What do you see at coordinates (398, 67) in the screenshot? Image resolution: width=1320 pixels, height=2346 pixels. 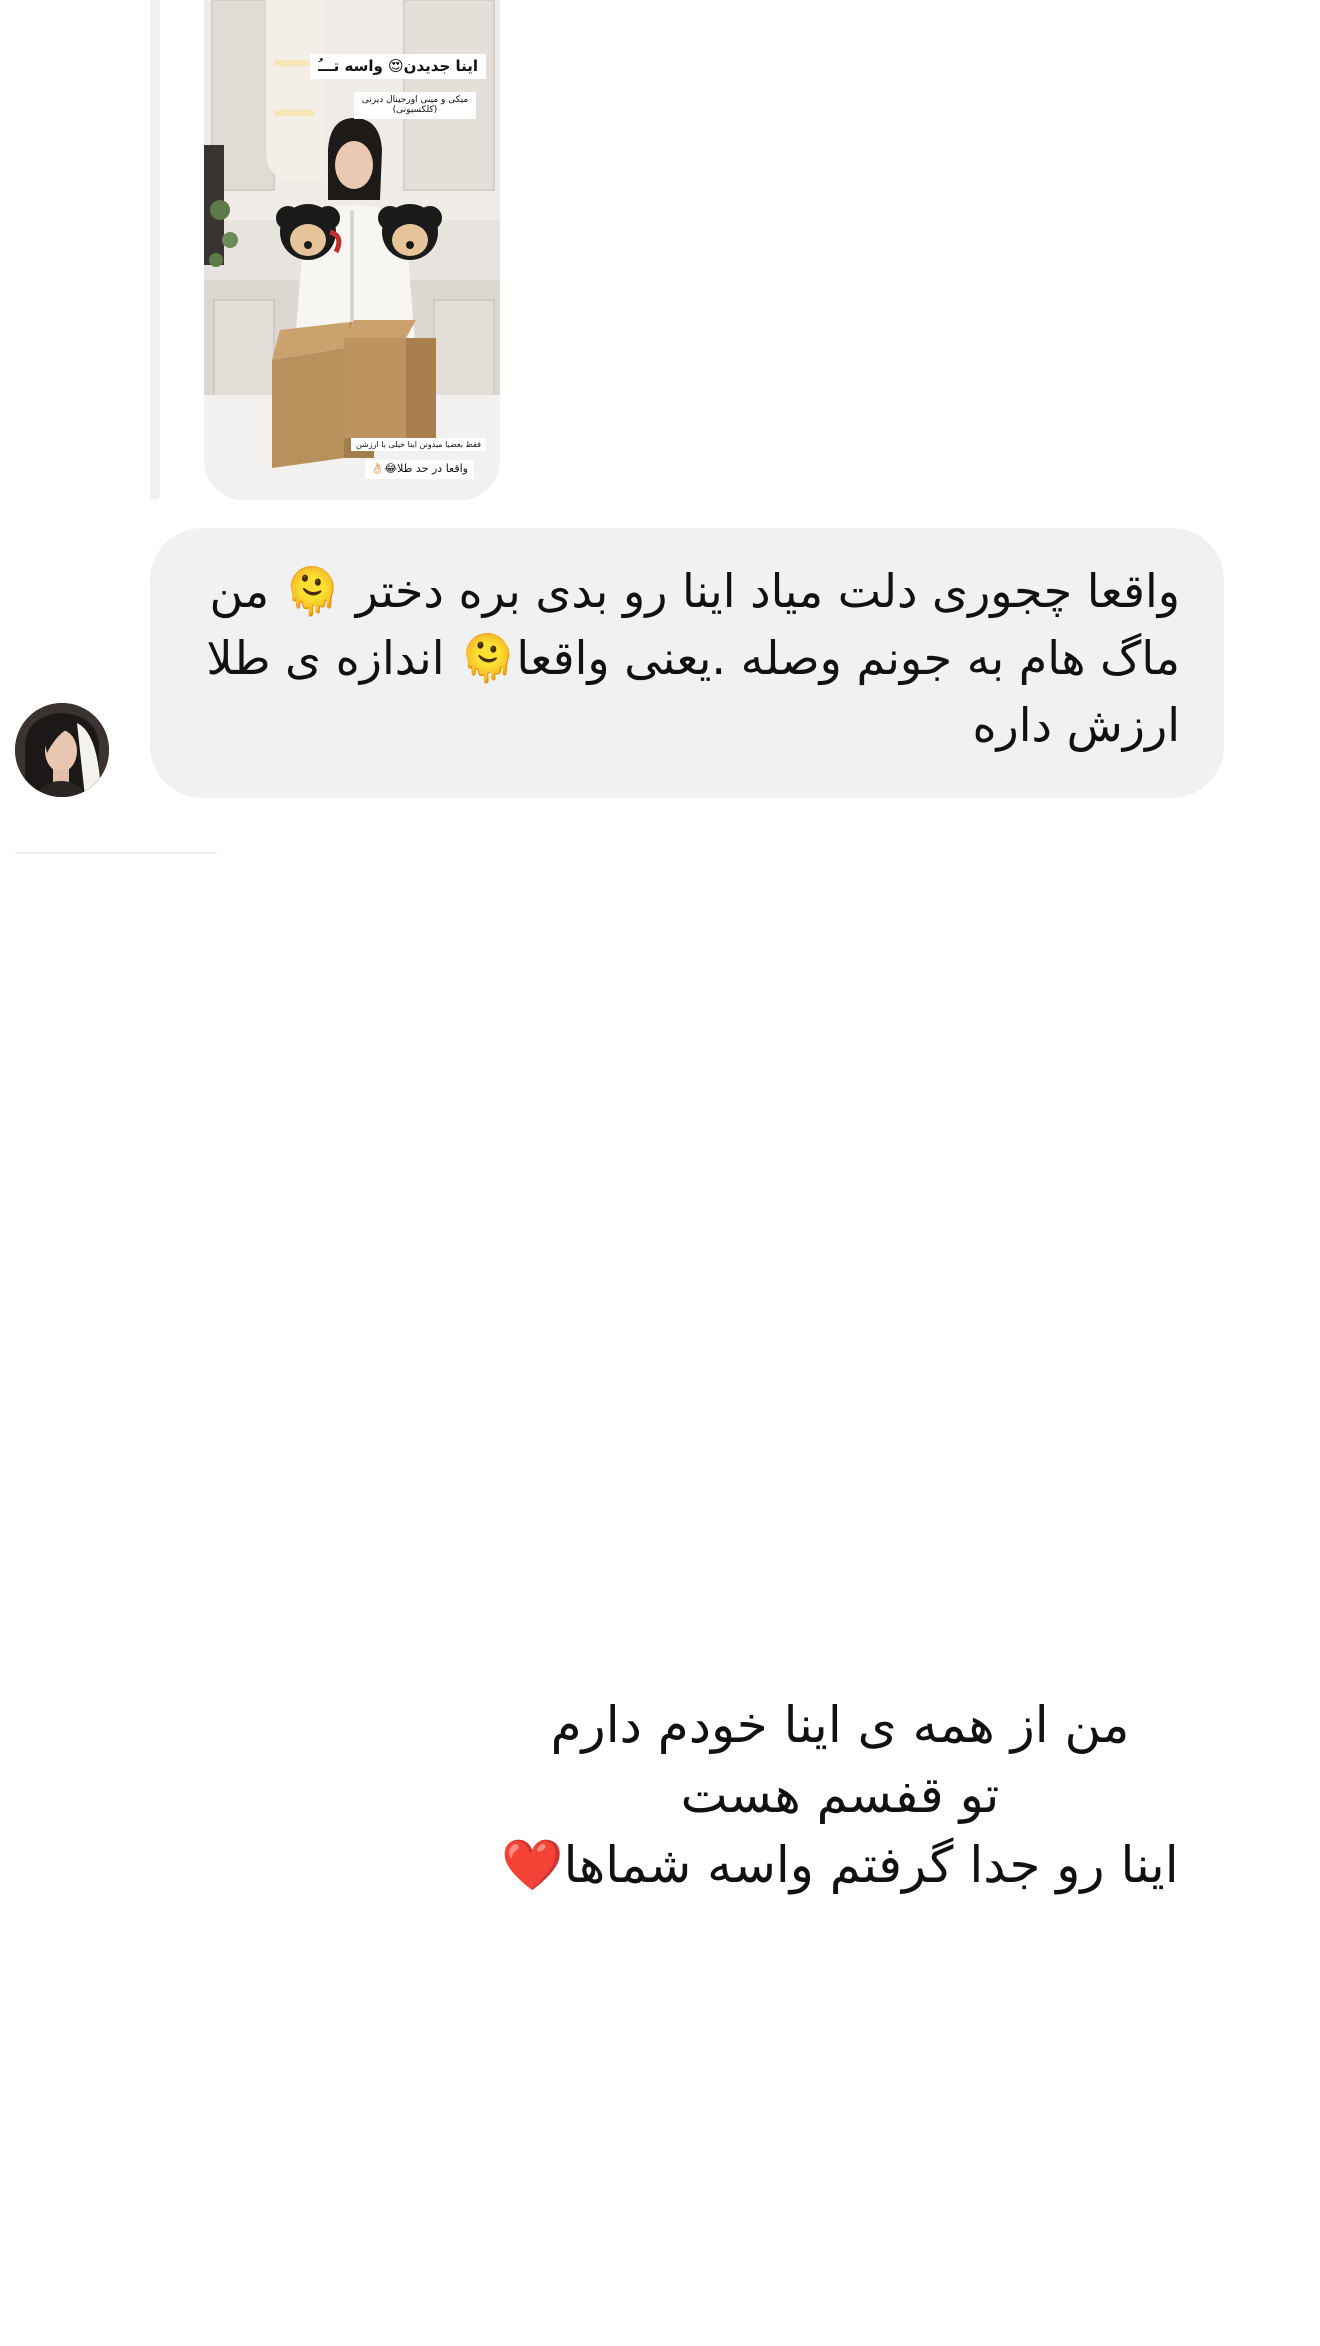 I see `post-caption-top: اینا جدیدن😍 واسه تـــُ` at bounding box center [398, 67].